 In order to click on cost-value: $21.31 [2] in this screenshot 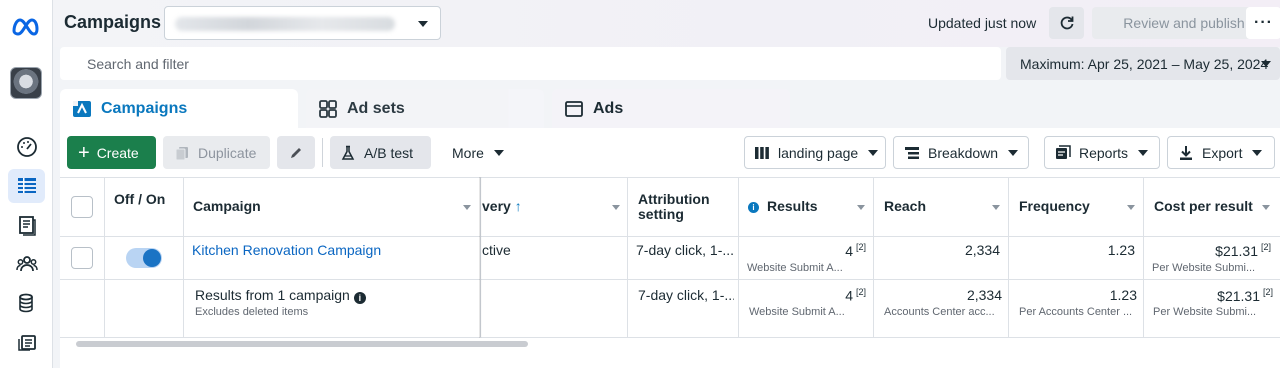, I will do `click(1211, 250)`.